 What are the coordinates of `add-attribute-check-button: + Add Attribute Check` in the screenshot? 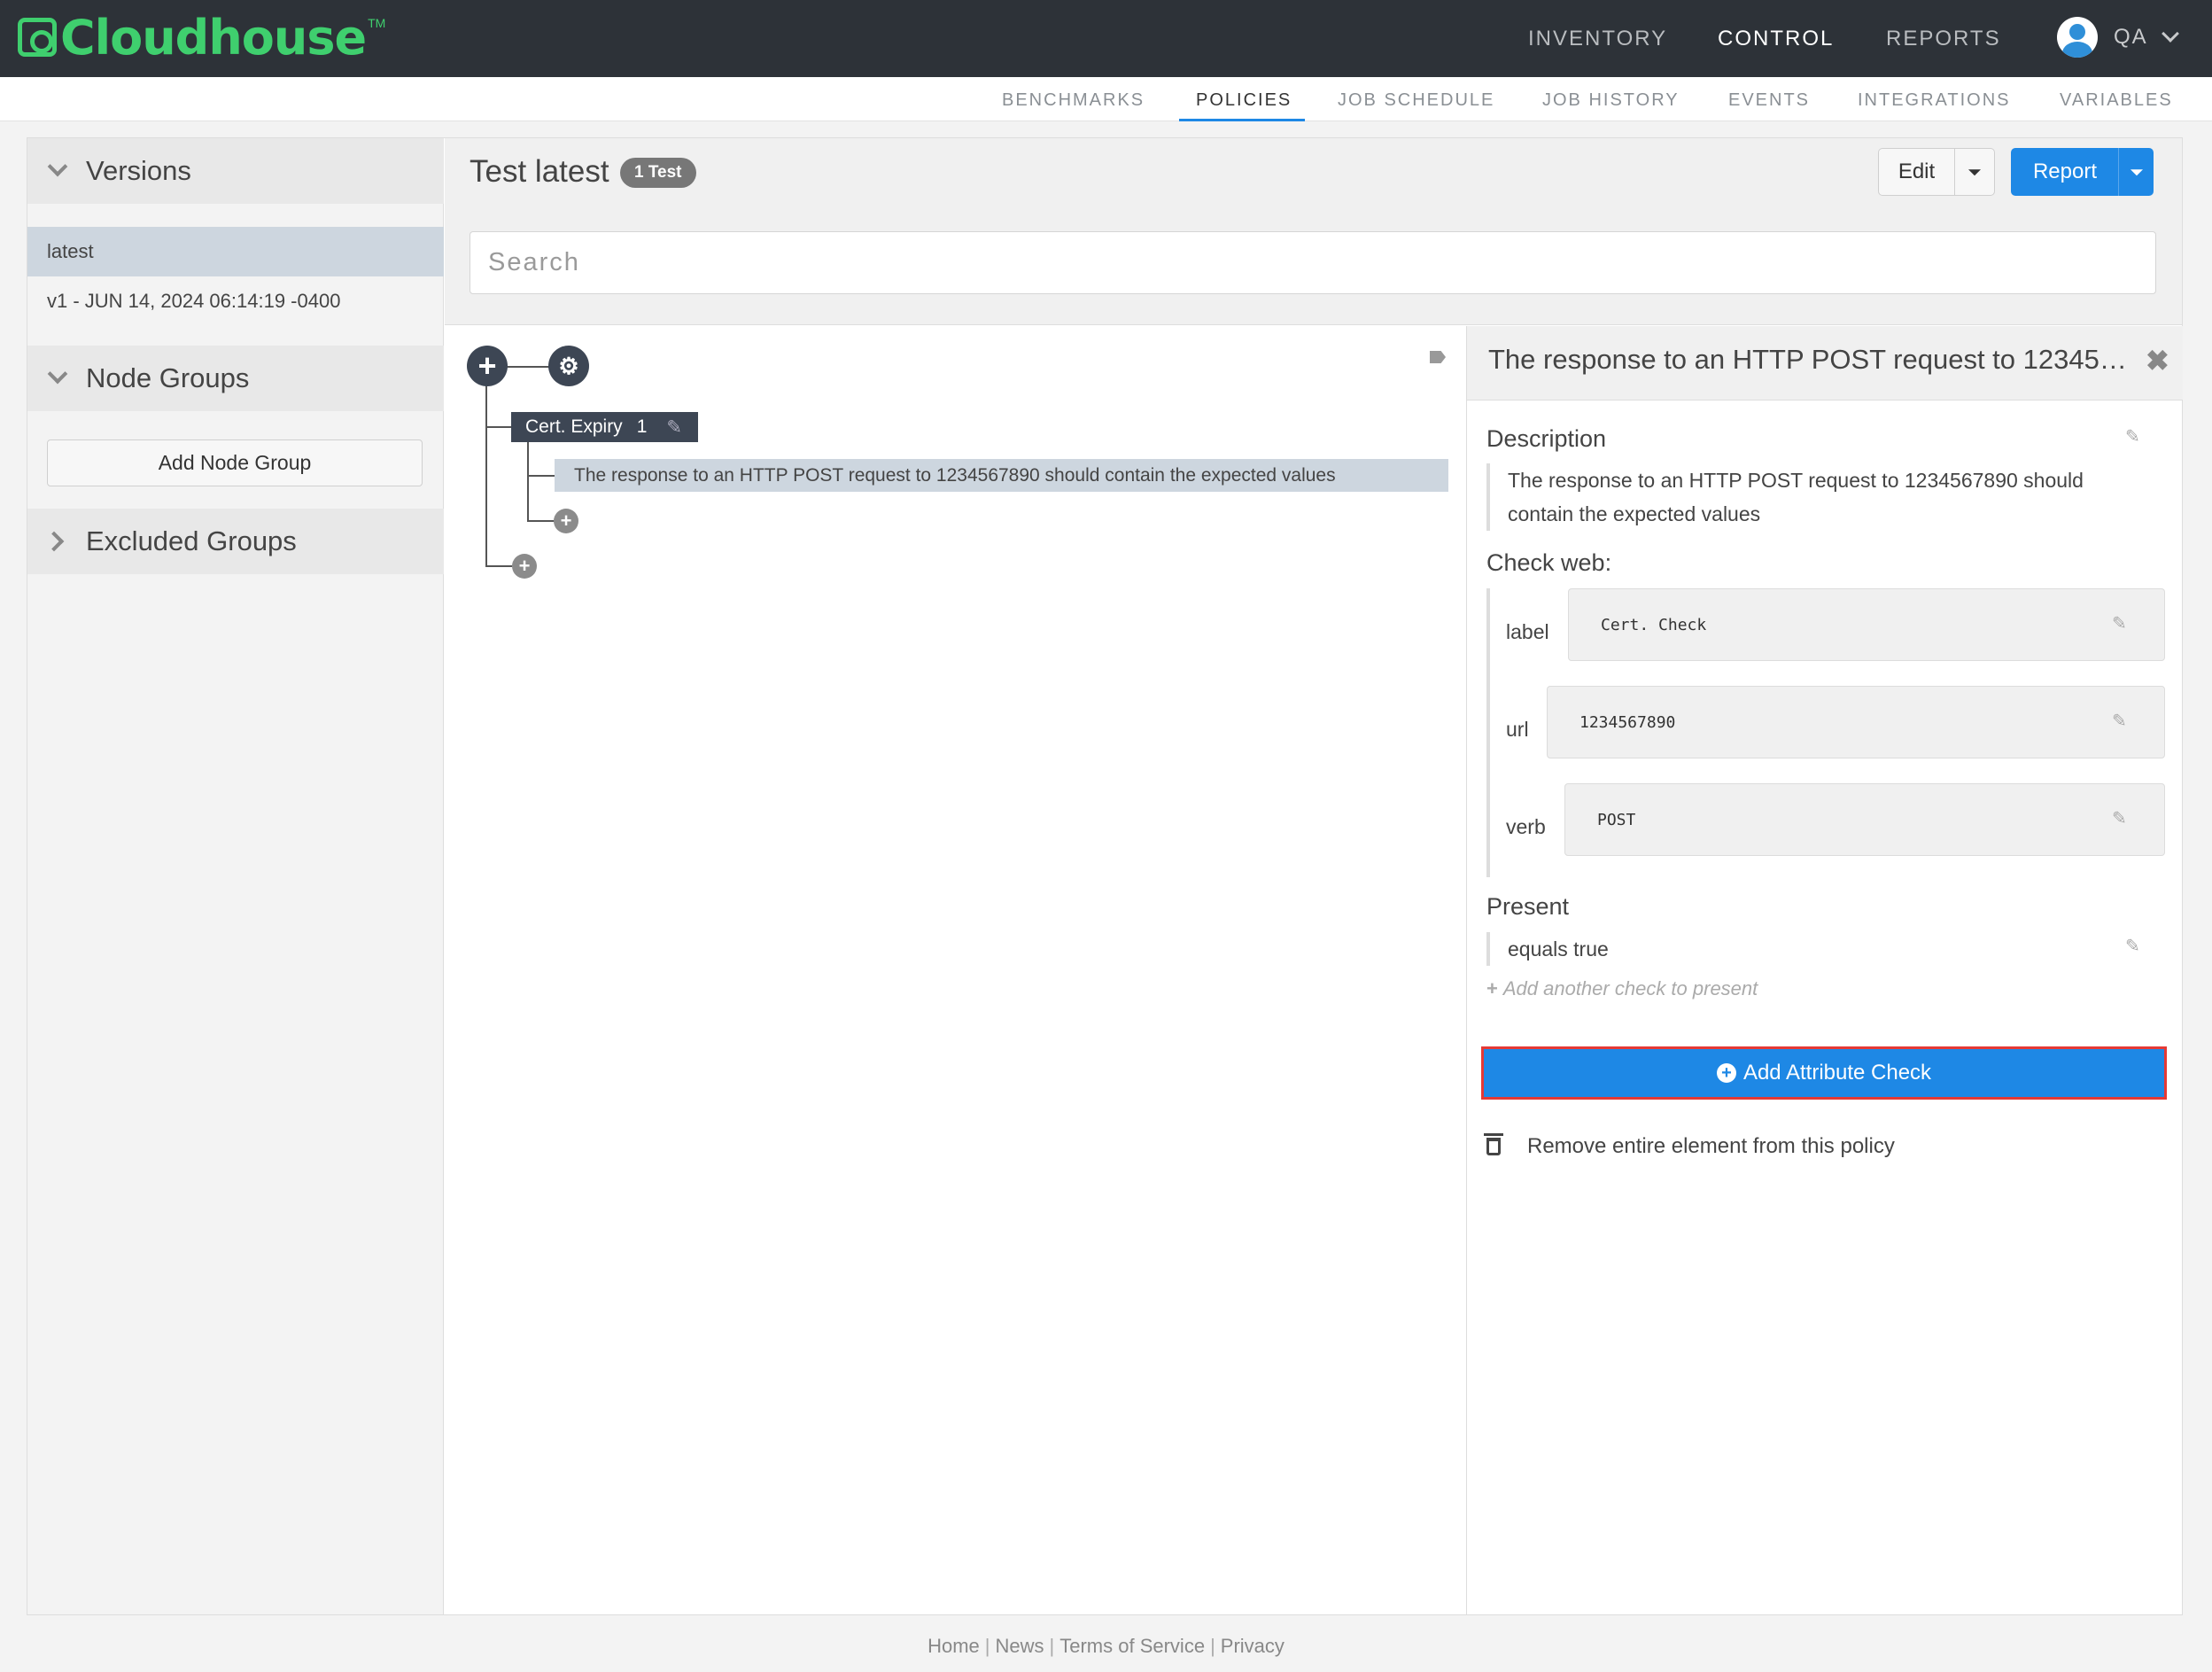 It's located at (1824, 1073).